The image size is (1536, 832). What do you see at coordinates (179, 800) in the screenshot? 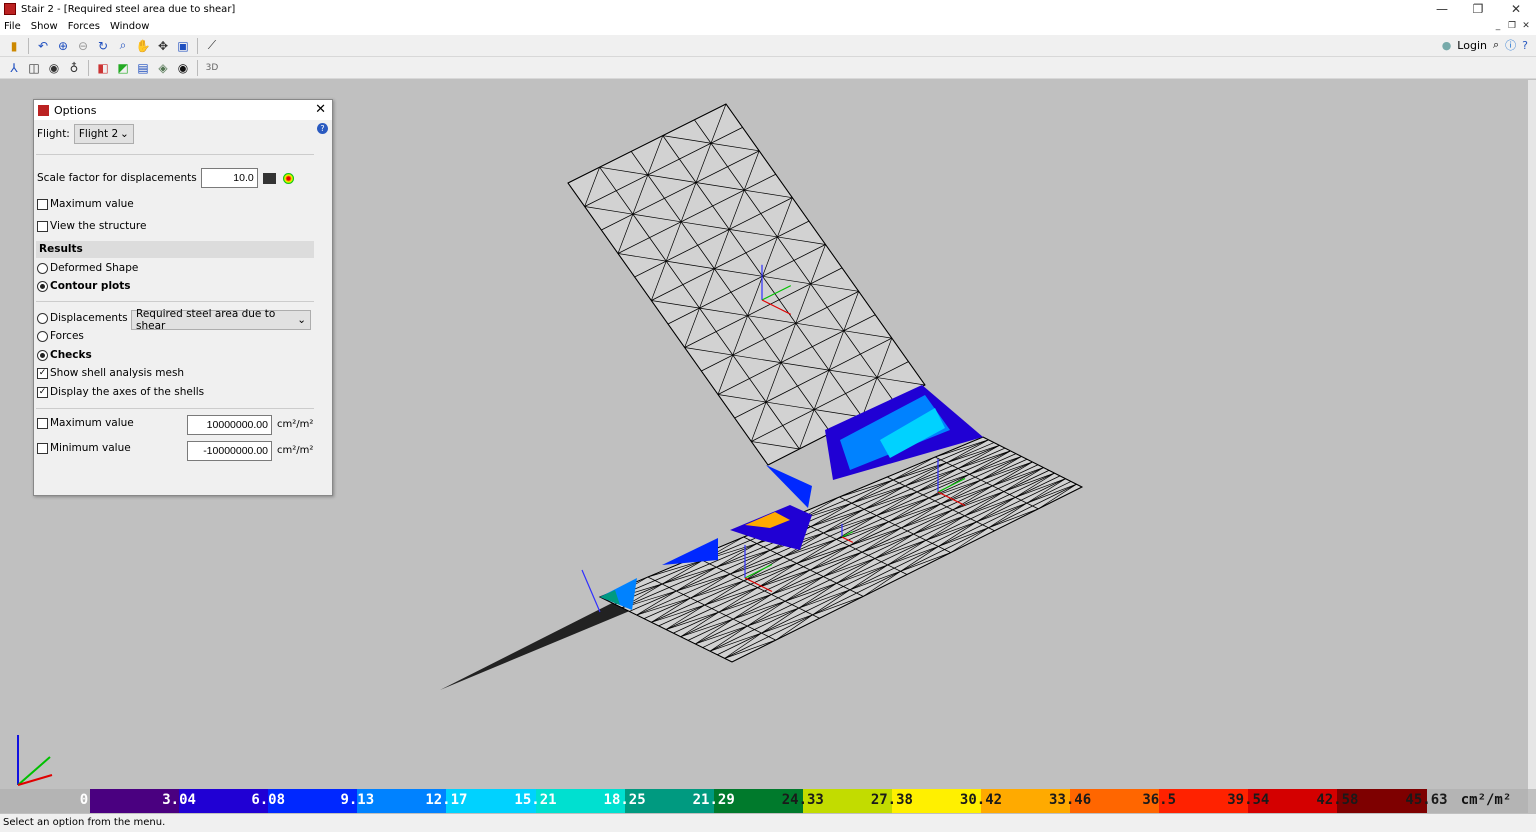
I see `legend-label: 3.04` at bounding box center [179, 800].